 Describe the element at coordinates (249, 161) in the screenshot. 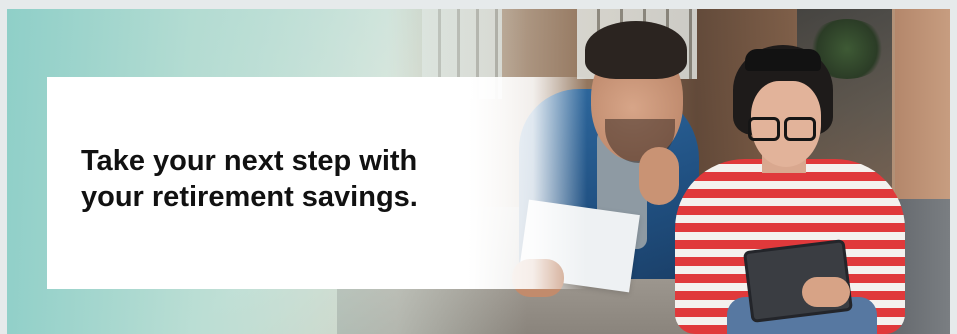

I see `headline-line-1: Take your next step with` at that location.